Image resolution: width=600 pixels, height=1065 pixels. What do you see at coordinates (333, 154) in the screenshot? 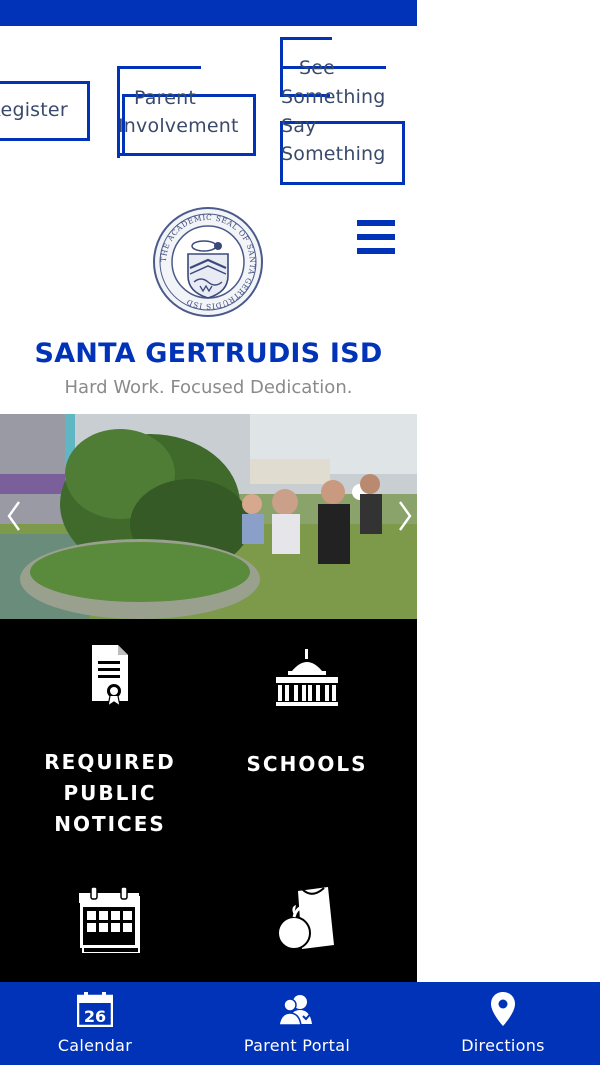
I see `see-something-label-line4: Something` at bounding box center [333, 154].